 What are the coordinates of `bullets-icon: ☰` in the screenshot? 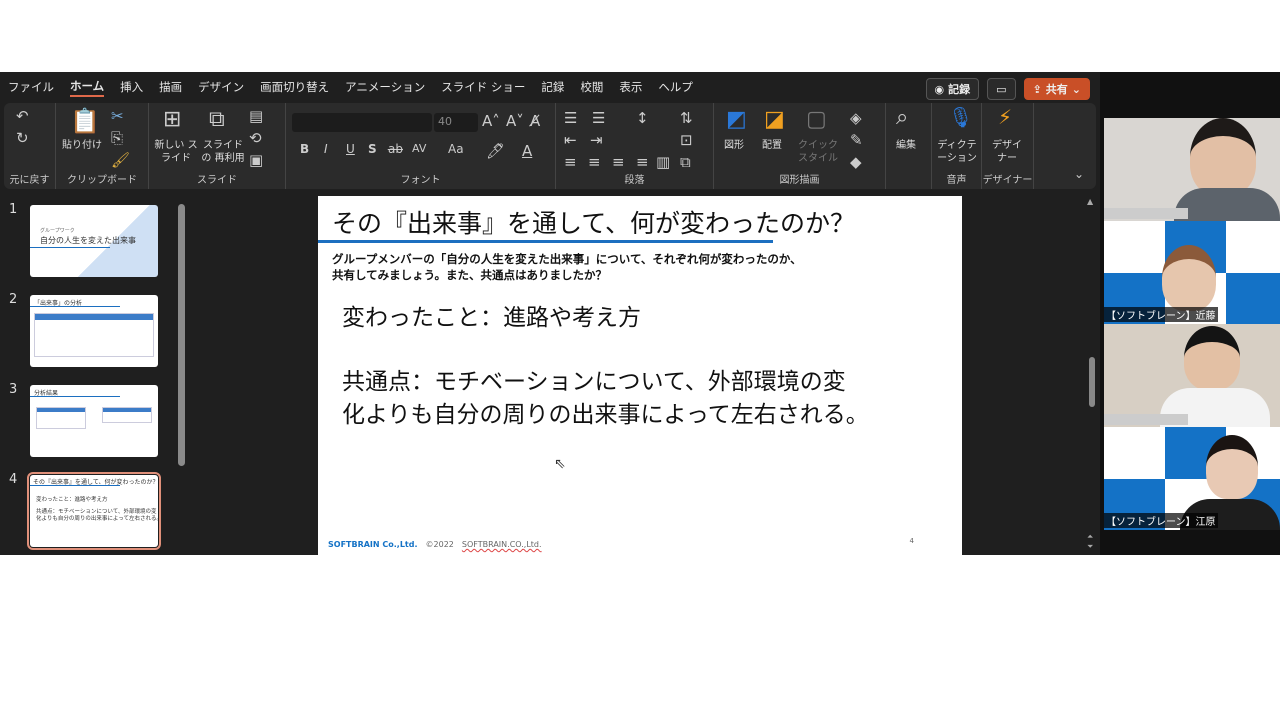 It's located at (570, 118).